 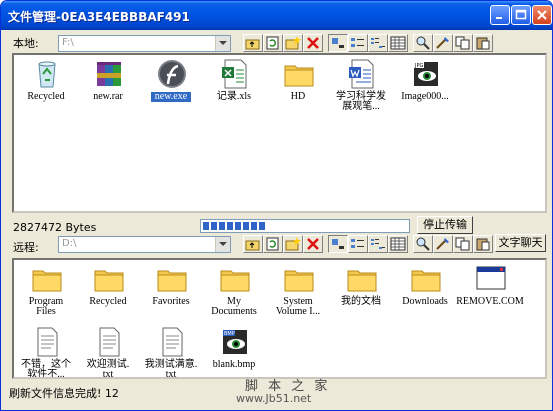 What do you see at coordinates (491, 279) in the screenshot?
I see `com-program-icon` at bounding box center [491, 279].